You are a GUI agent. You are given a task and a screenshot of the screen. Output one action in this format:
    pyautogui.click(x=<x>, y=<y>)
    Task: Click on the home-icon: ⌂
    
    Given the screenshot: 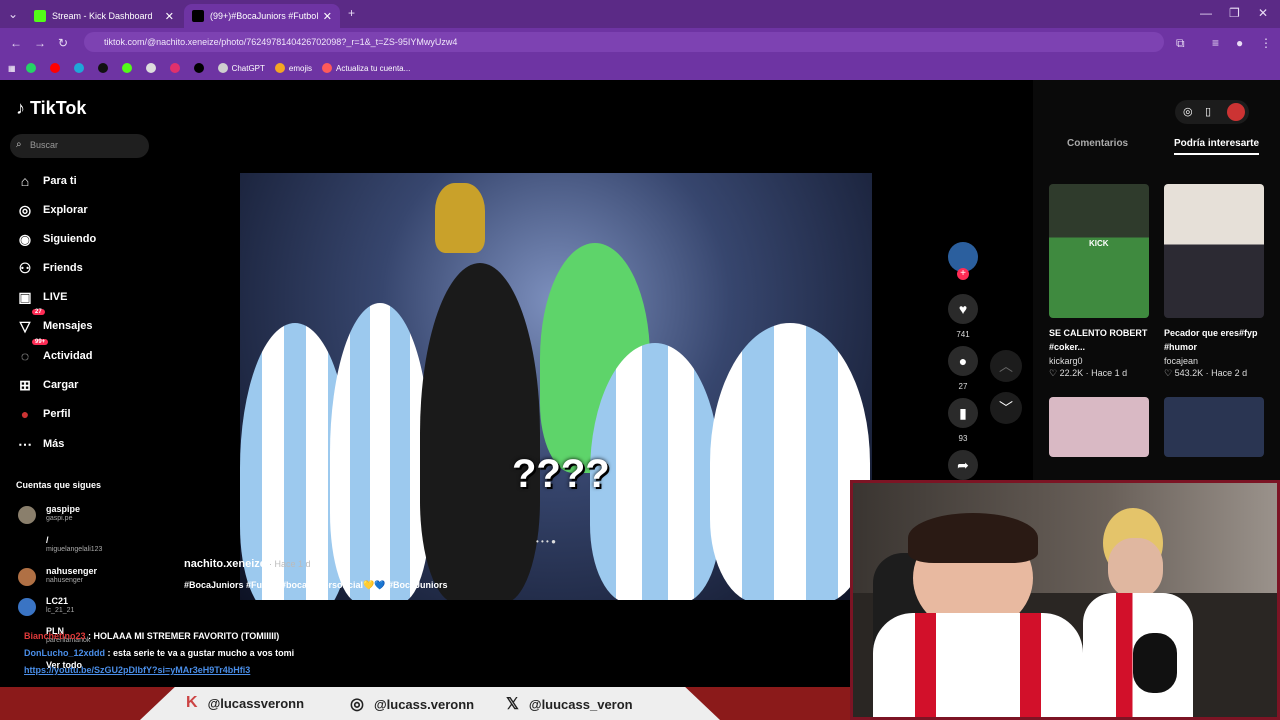 What is the action you would take?
    pyautogui.click(x=25, y=181)
    